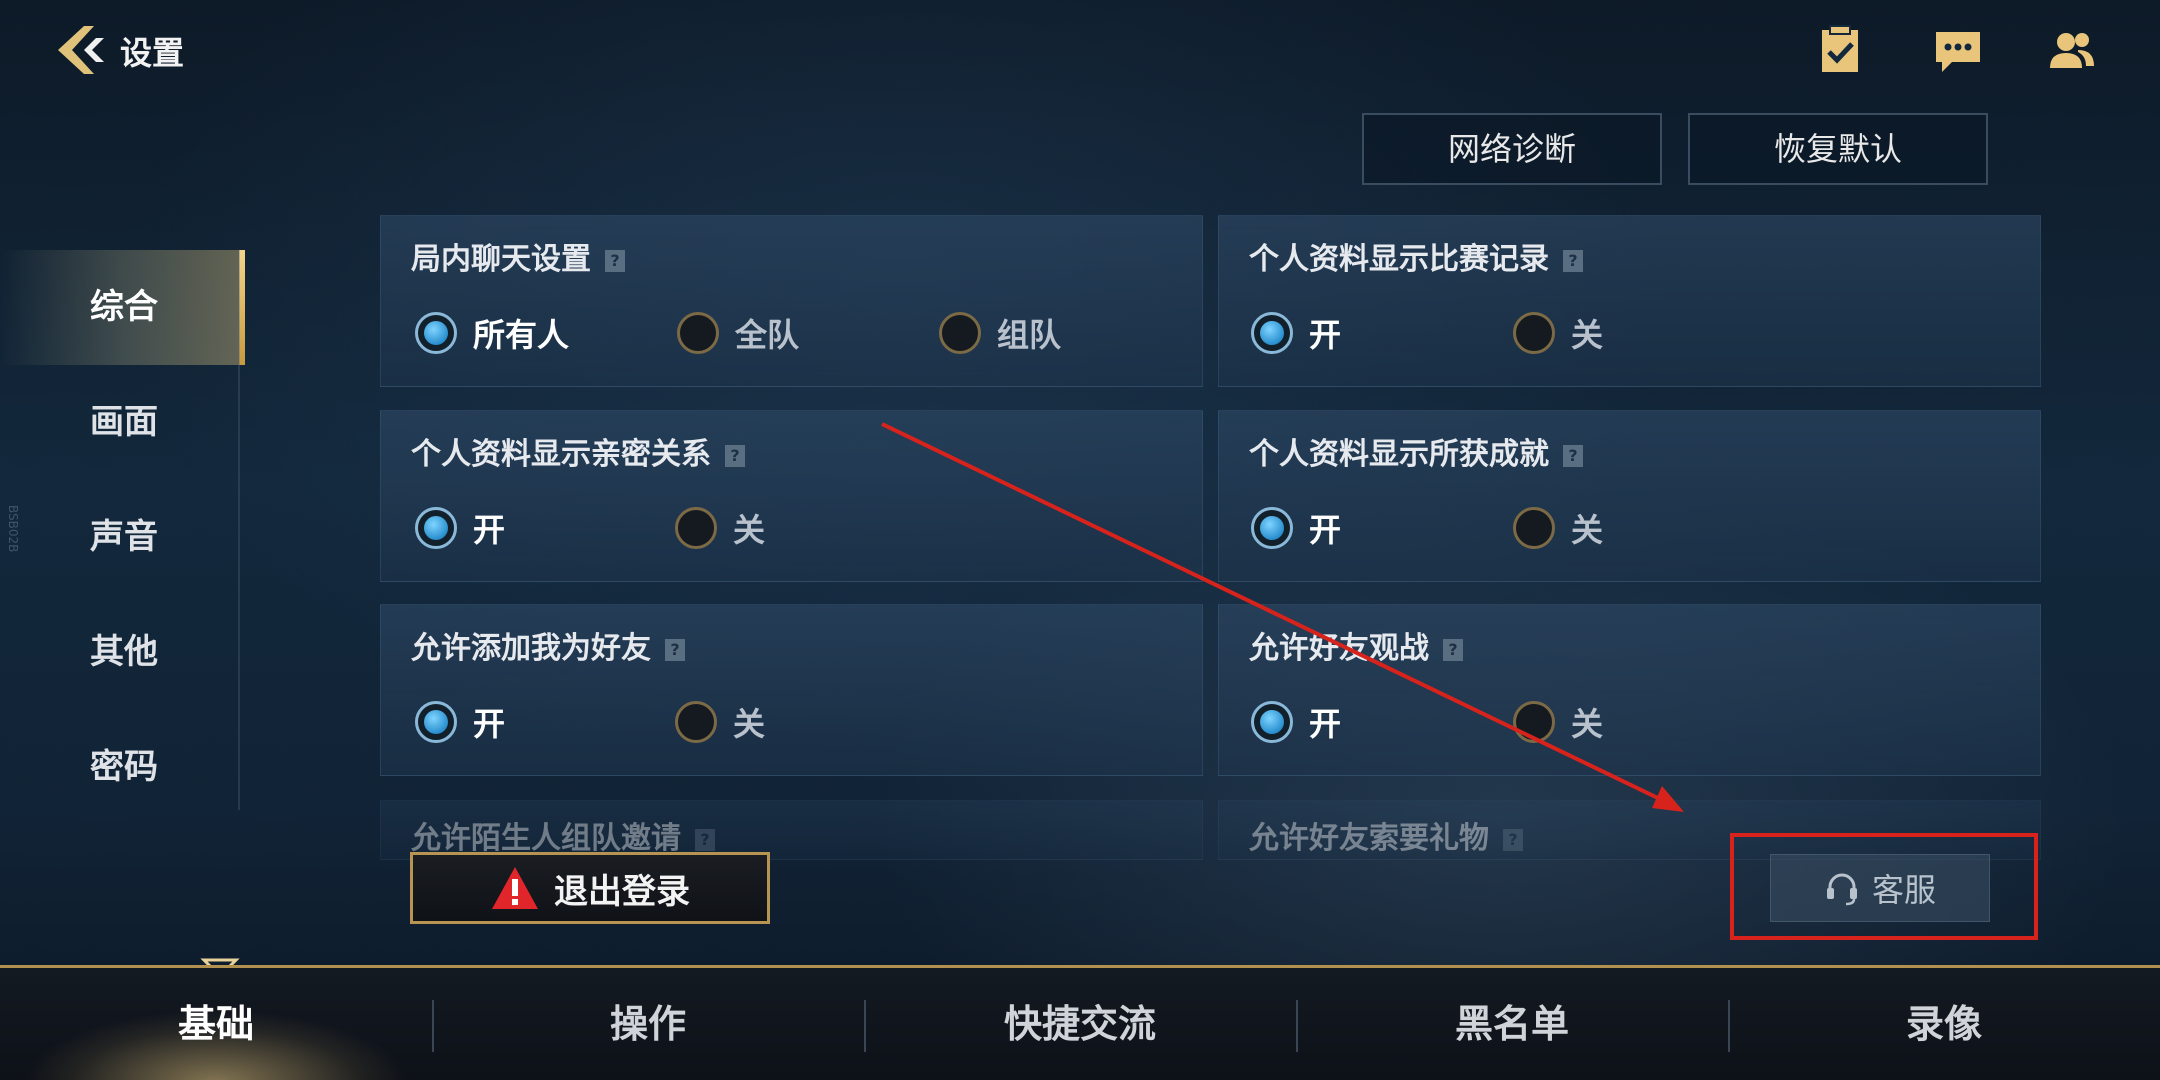  Describe the element at coordinates (1512, 149) in the screenshot. I see `network-diagnosis-button: 网络诊断` at that location.